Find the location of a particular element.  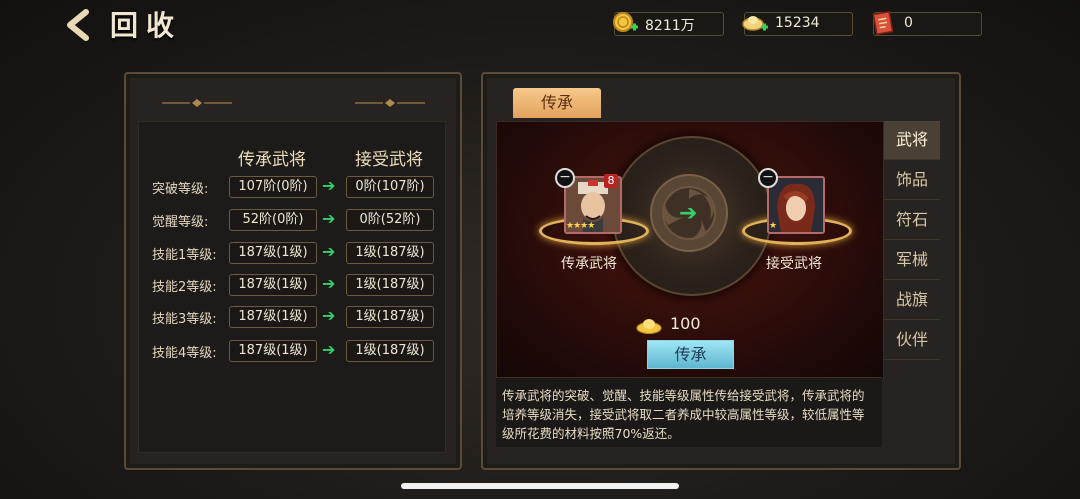

row-label: 觉醒等级: is located at coordinates (180, 222).